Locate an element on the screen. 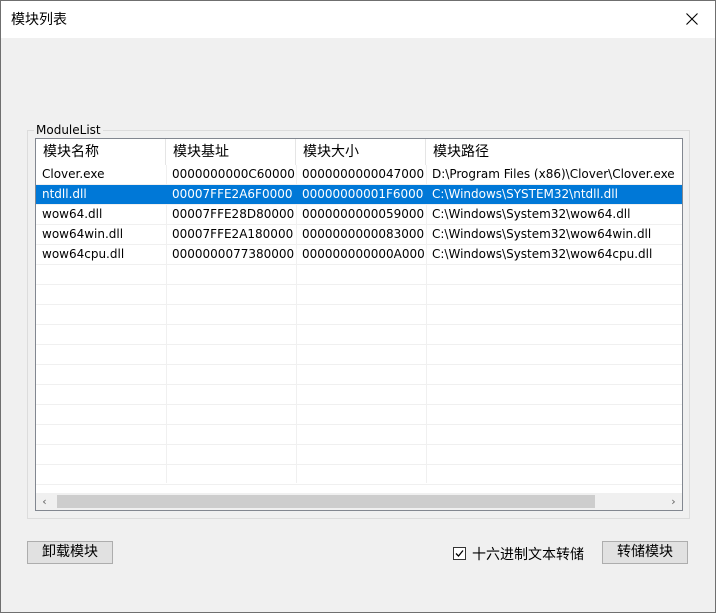 This screenshot has height=613, width=716. module-path-cell: C:\Windows\System32\wow64cpu.dll is located at coordinates (542, 254).